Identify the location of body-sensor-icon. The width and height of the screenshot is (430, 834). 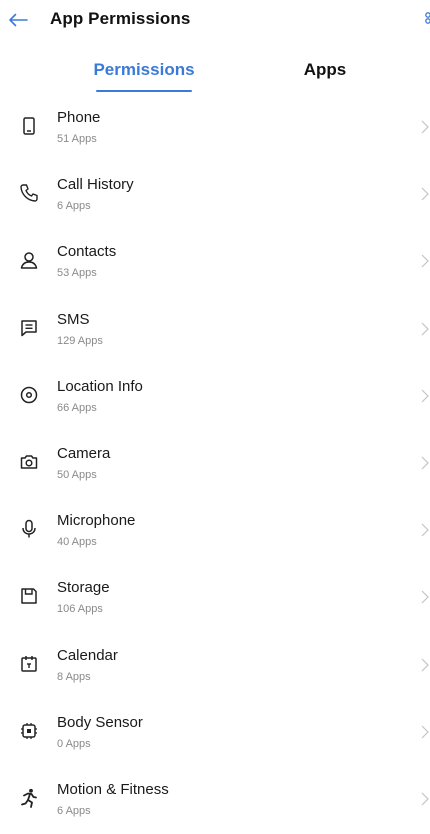
(29, 731).